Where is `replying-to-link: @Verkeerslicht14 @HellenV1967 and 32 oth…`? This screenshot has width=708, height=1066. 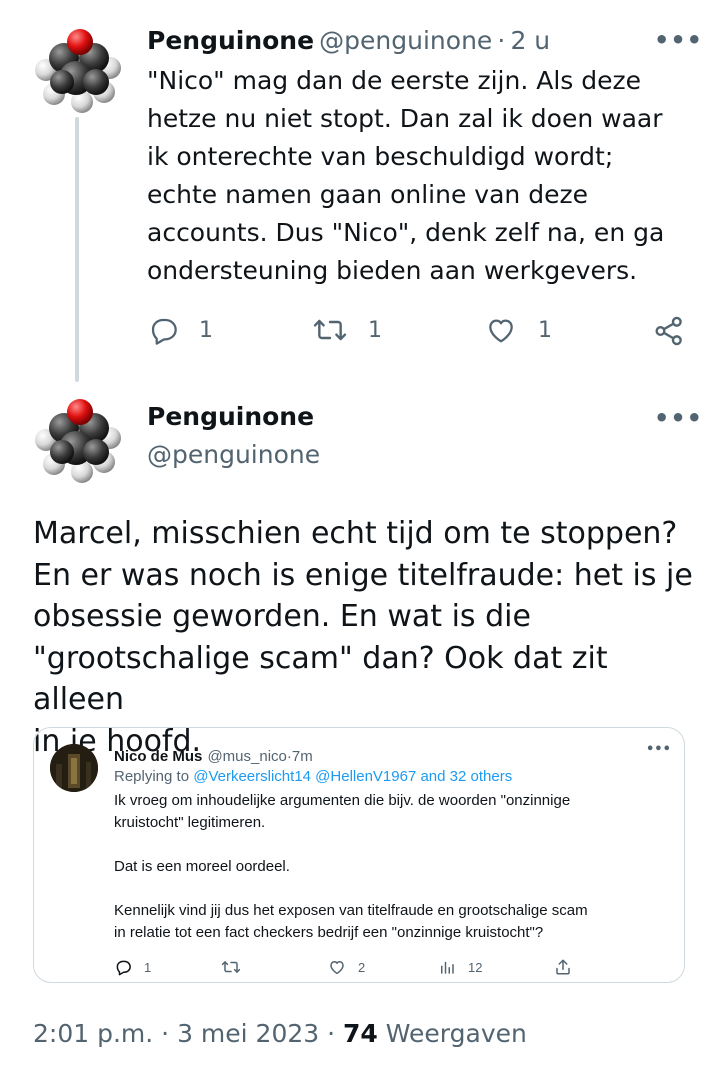
replying-to-link: @Verkeerslicht14 @HellenV1967 and 32 oth… is located at coordinates (352, 776).